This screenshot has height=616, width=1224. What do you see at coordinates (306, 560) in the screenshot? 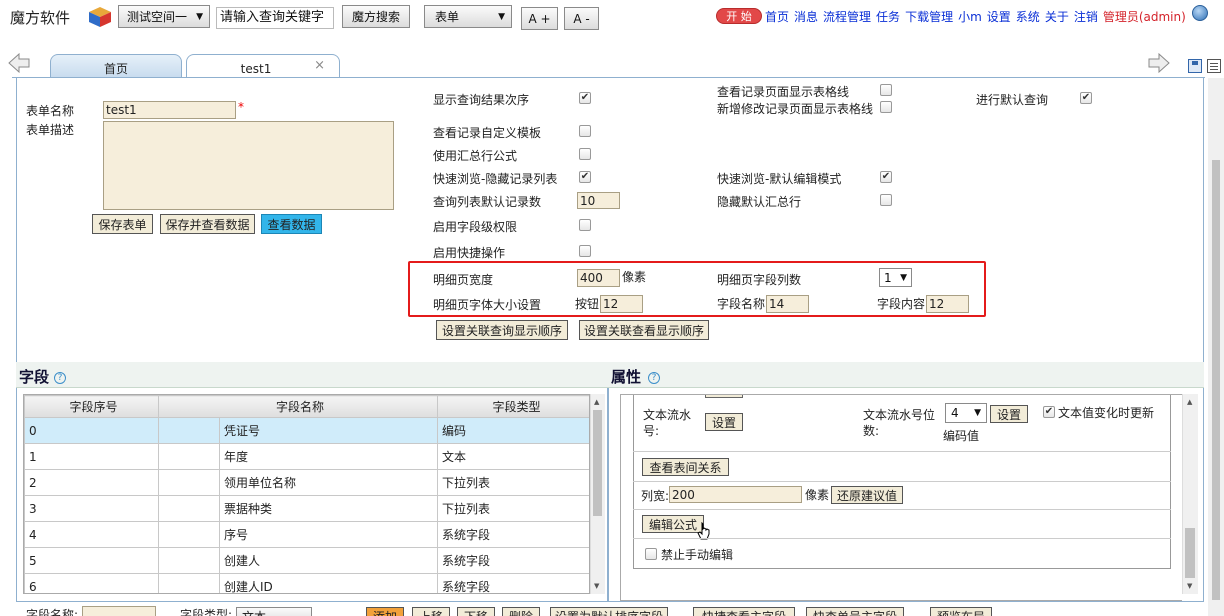
I see `table-row: 5 创建人 系统字段` at bounding box center [306, 560].